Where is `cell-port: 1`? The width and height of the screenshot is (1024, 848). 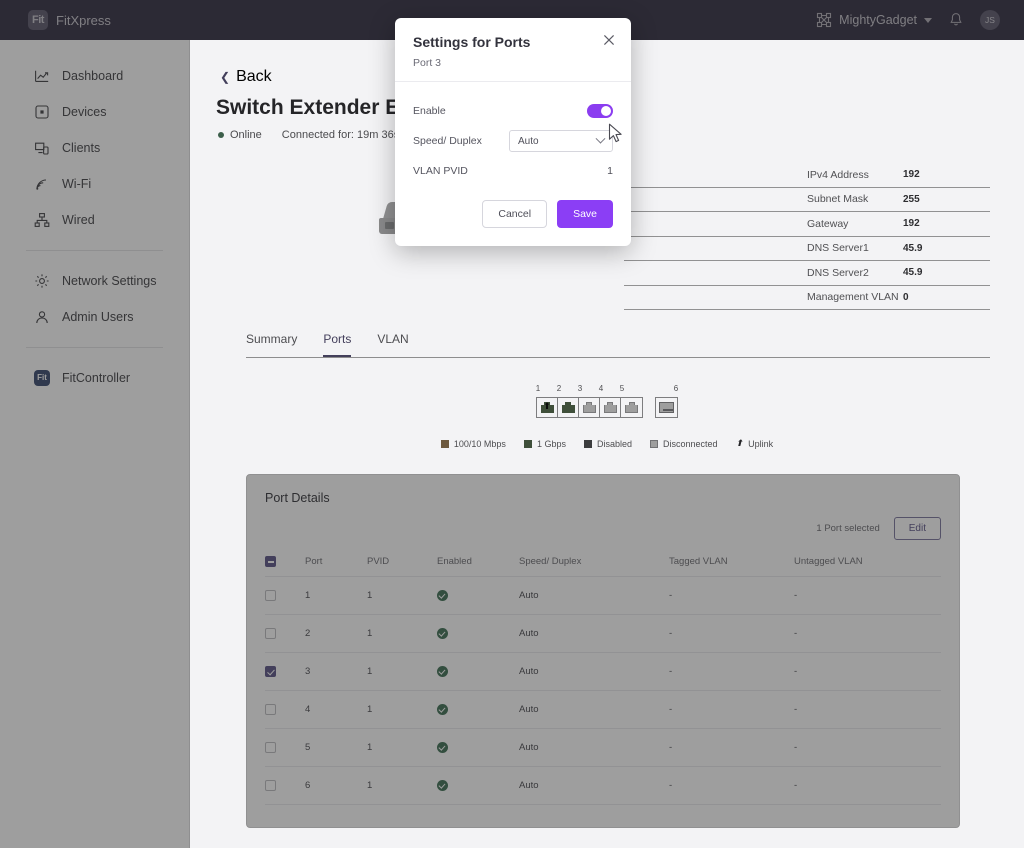
cell-port: 1 is located at coordinates (336, 595).